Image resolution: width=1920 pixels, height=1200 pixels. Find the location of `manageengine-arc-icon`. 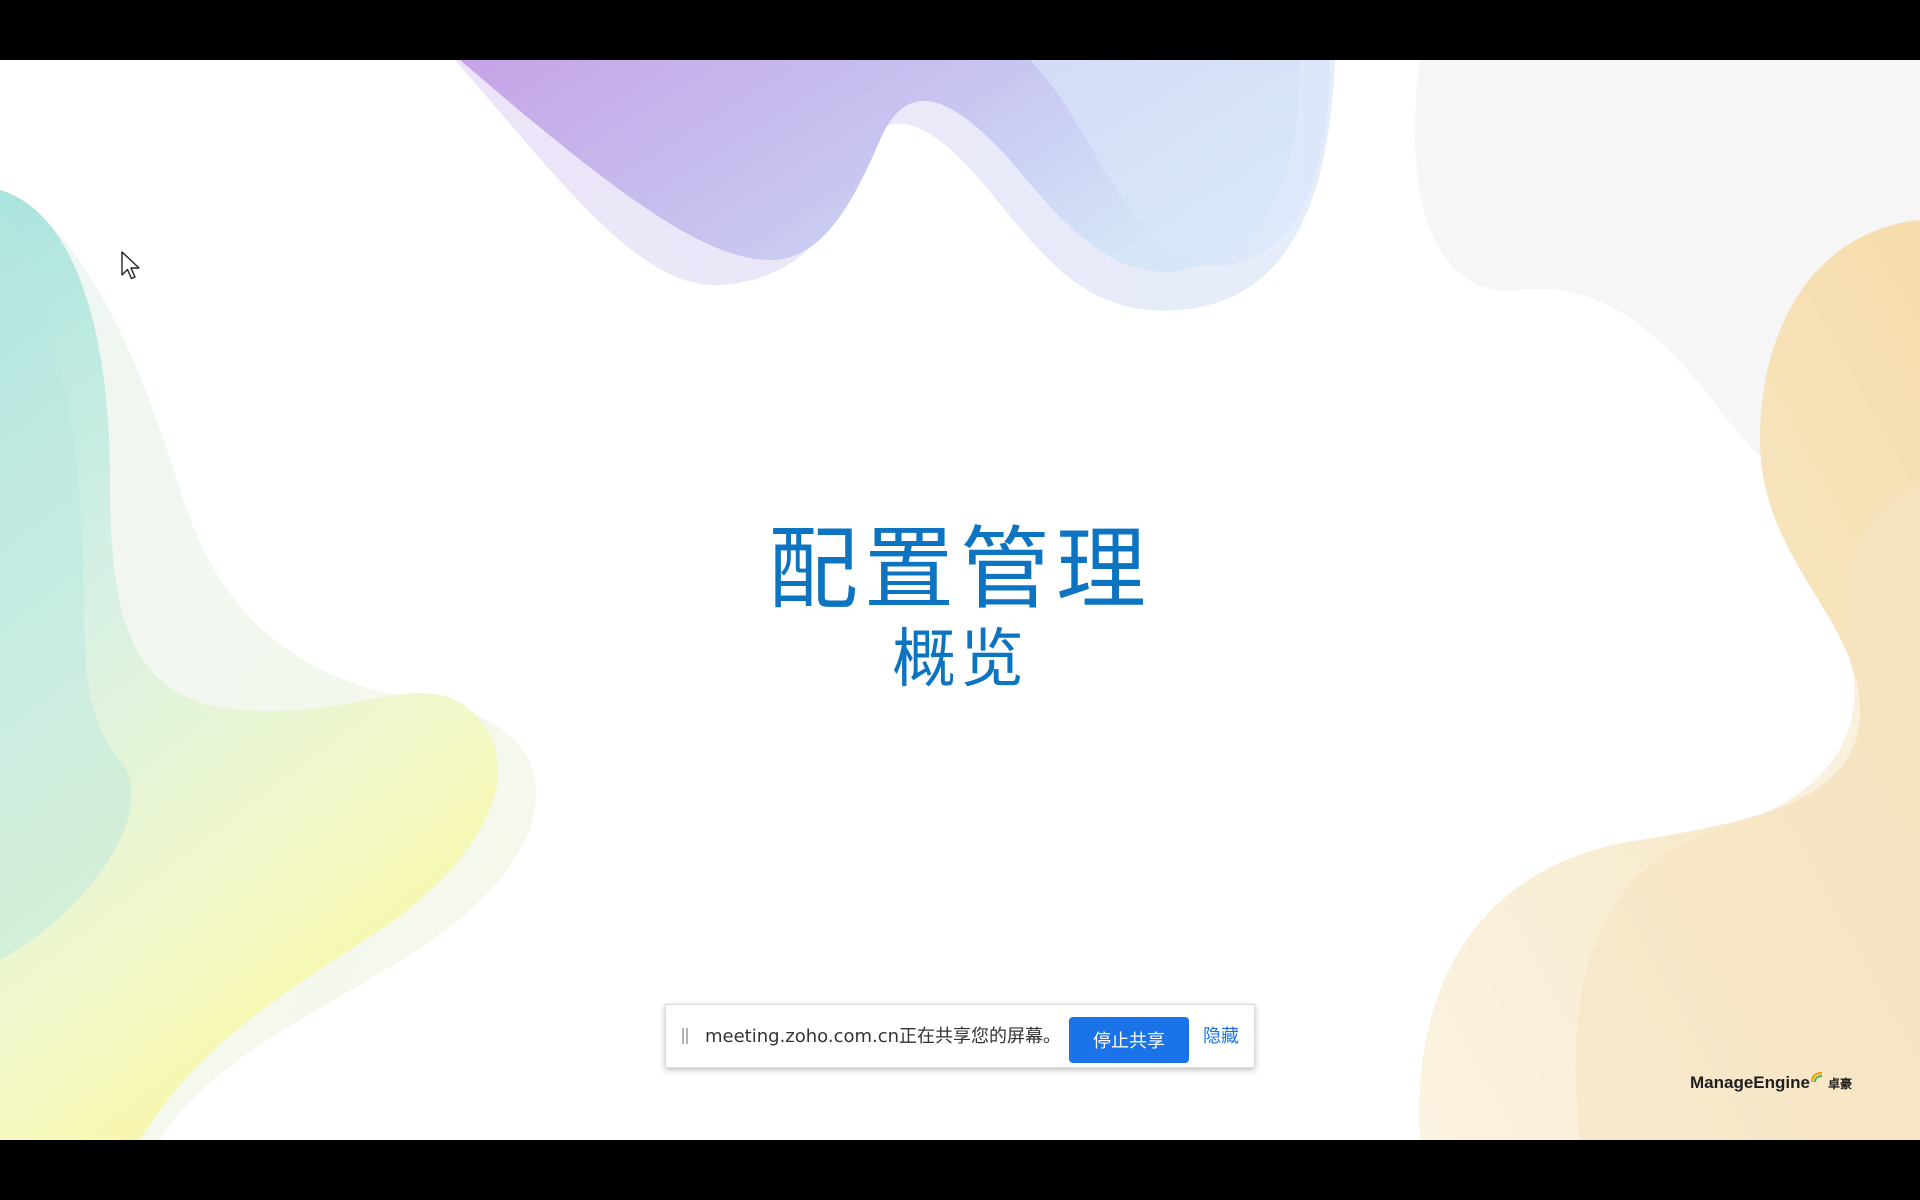

manageengine-arc-icon is located at coordinates (1816, 1077).